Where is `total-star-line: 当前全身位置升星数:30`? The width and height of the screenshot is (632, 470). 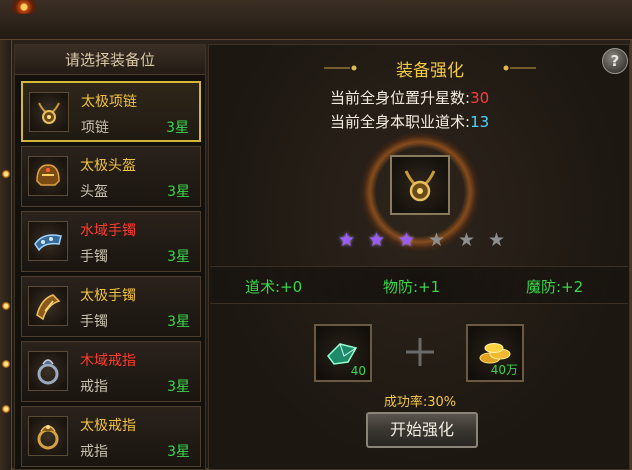 total-star-line: 当前全身位置升星数:30 is located at coordinates (409, 97).